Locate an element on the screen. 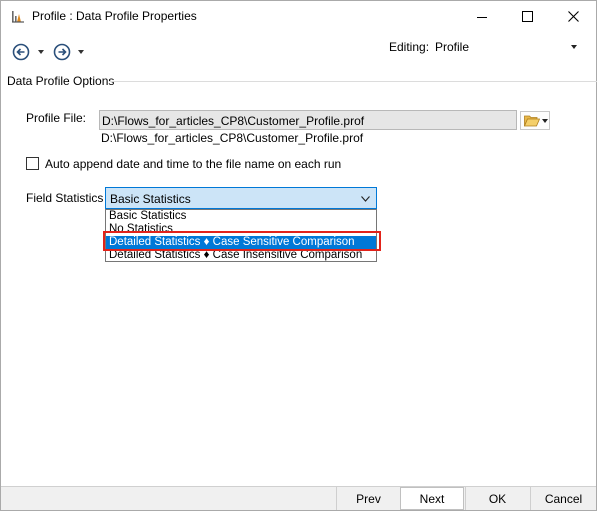 This screenshot has height=511, width=597. group-divider is located at coordinates (353, 81).